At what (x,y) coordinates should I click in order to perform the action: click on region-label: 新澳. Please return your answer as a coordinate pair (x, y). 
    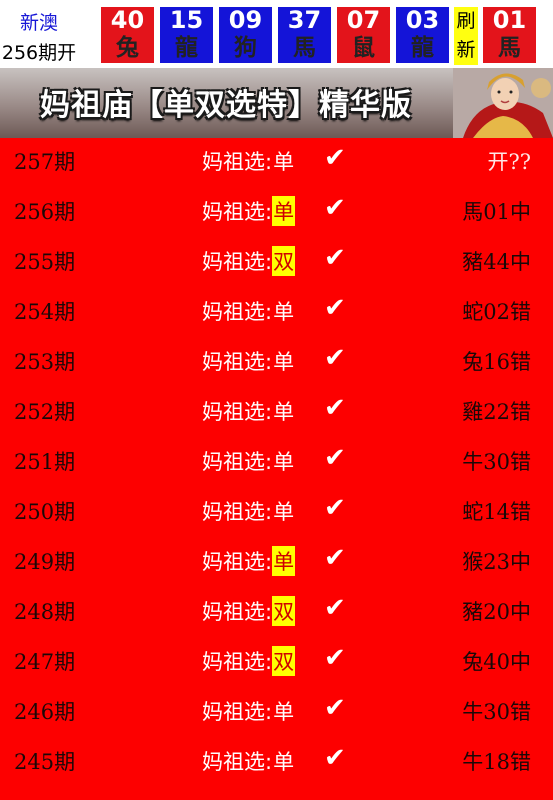
    Looking at the image, I should click on (38, 23).